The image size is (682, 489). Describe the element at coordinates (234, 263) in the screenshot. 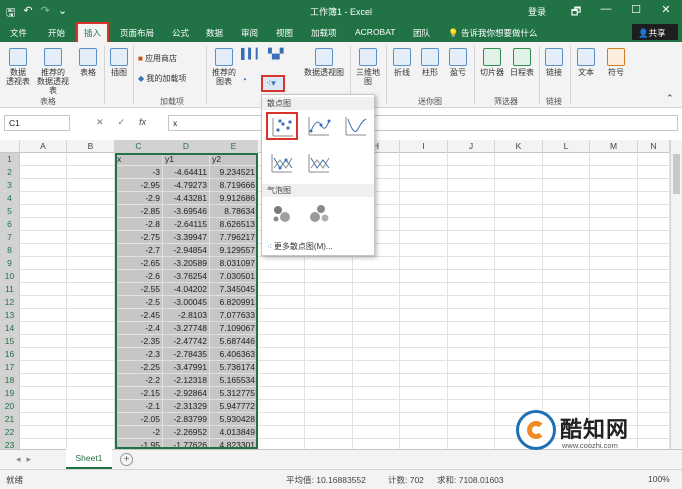

I see `cell: 8.031097` at that location.